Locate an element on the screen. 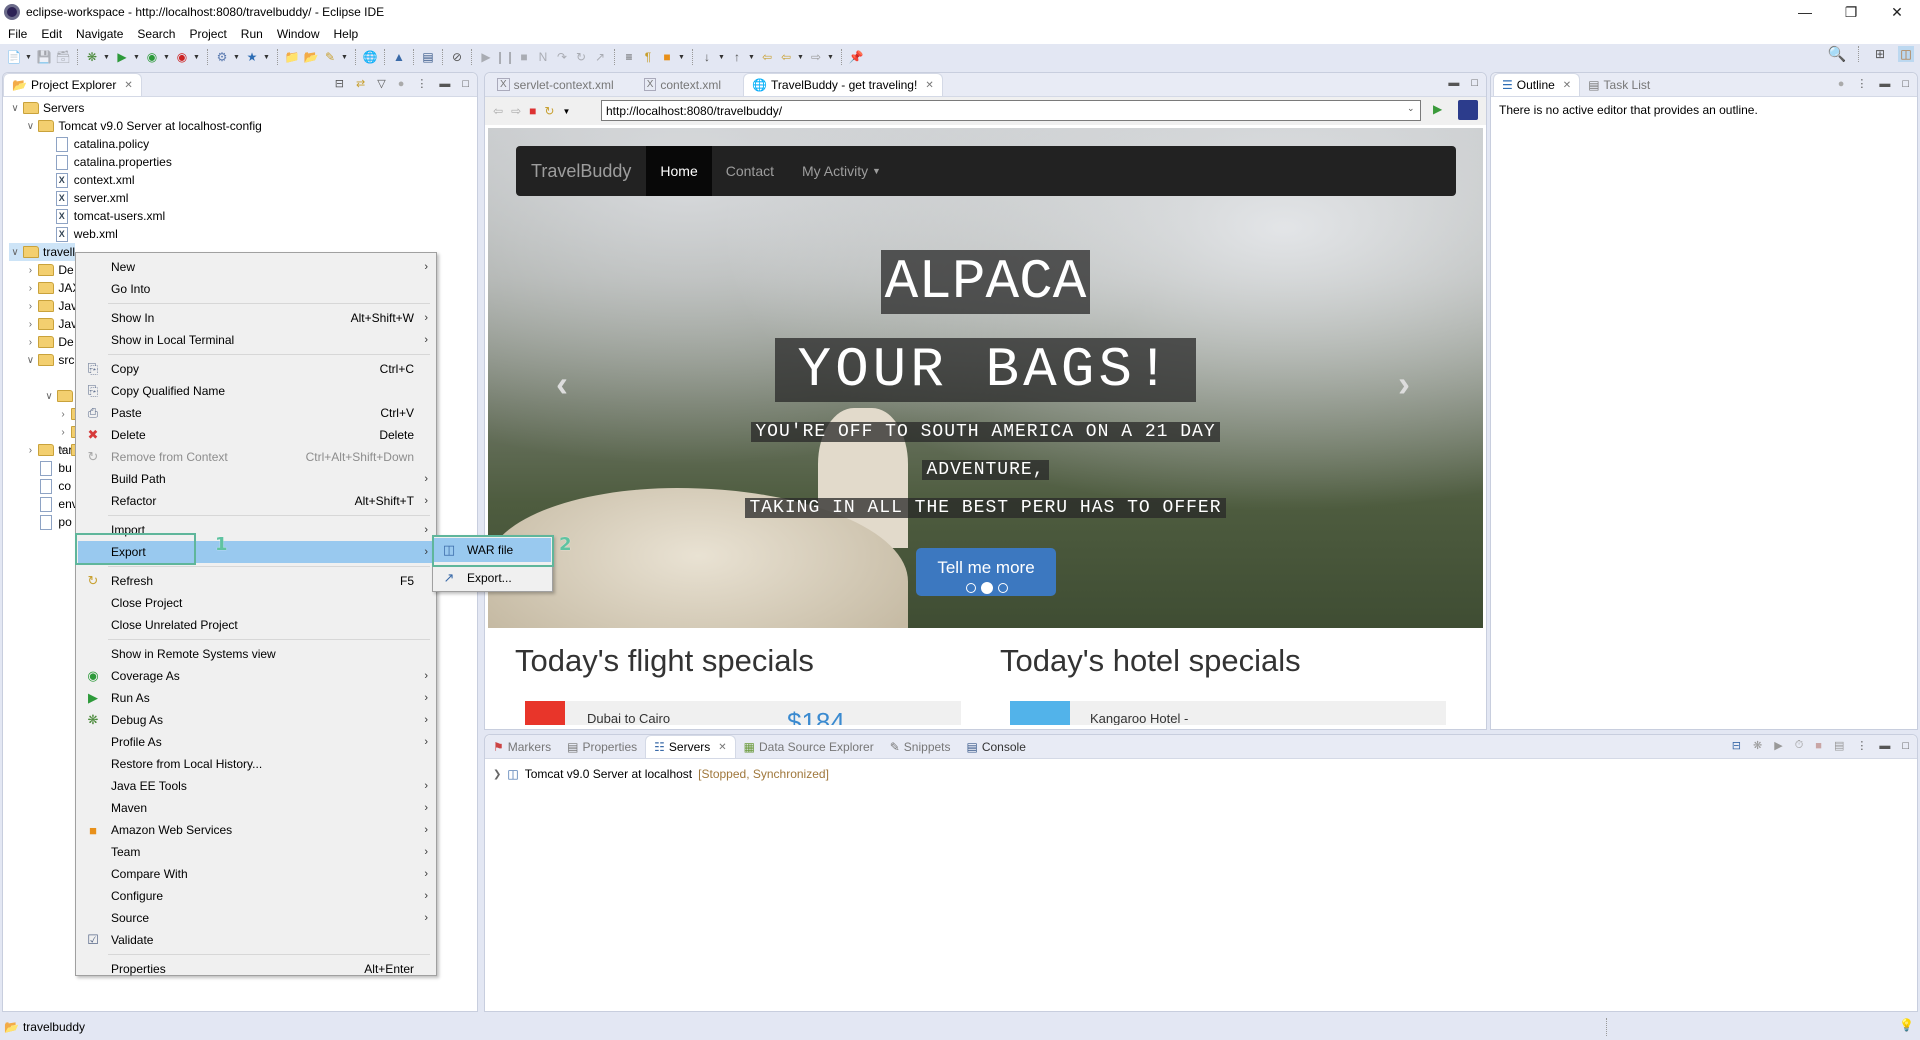 This screenshot has width=1920, height=1040. prev-annotation-dropdown-icon: ▼ is located at coordinates (752, 57).